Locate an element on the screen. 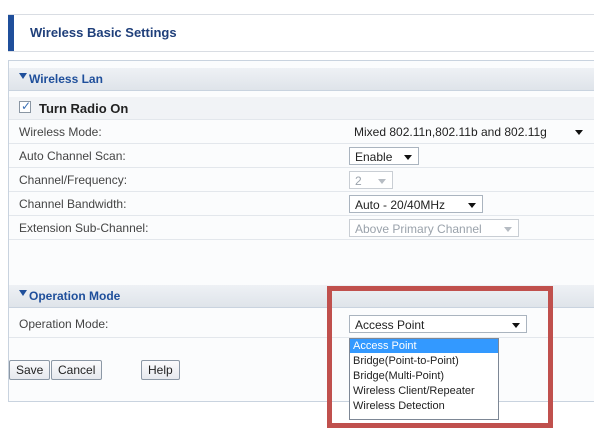 This screenshot has width=594, height=428. operation-mode-section-title: Operation Mode is located at coordinates (75, 296).